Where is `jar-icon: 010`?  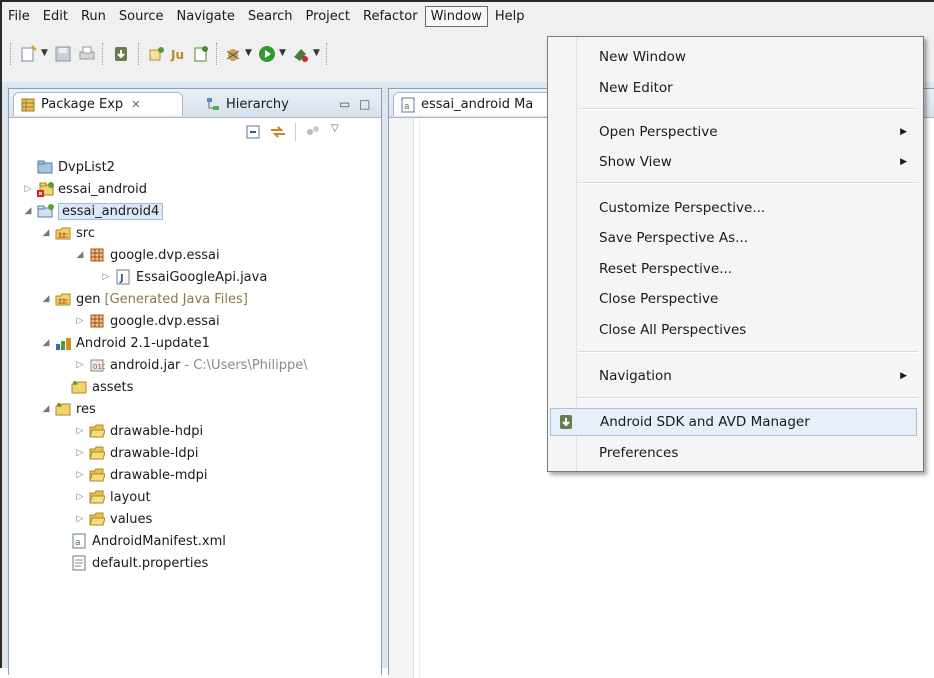 jar-icon: 010 is located at coordinates (97, 365).